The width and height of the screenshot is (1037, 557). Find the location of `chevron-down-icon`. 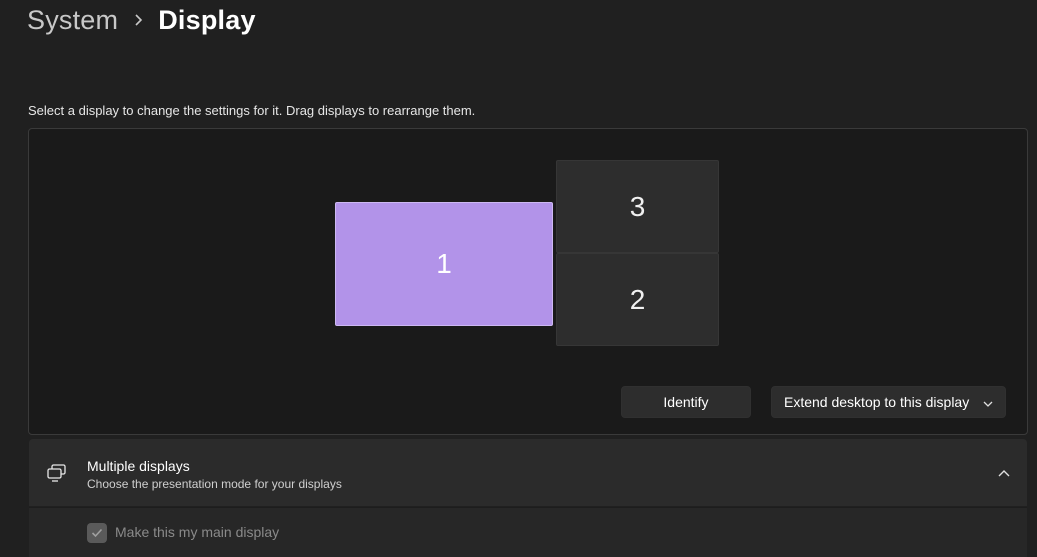

chevron-down-icon is located at coordinates (988, 402).